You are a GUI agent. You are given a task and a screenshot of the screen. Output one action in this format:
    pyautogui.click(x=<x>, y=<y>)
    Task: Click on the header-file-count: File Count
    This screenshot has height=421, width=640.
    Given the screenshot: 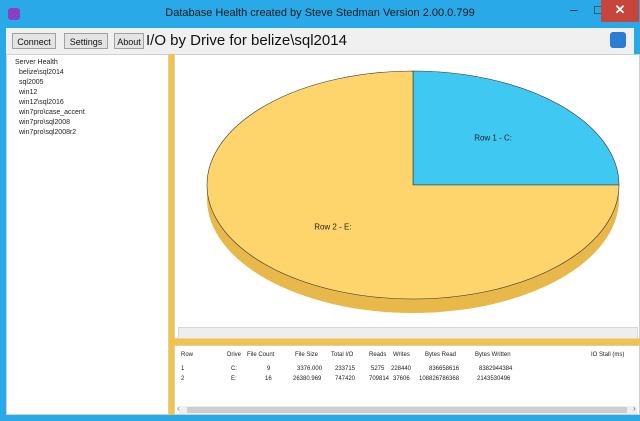 What is the action you would take?
    pyautogui.click(x=261, y=355)
    